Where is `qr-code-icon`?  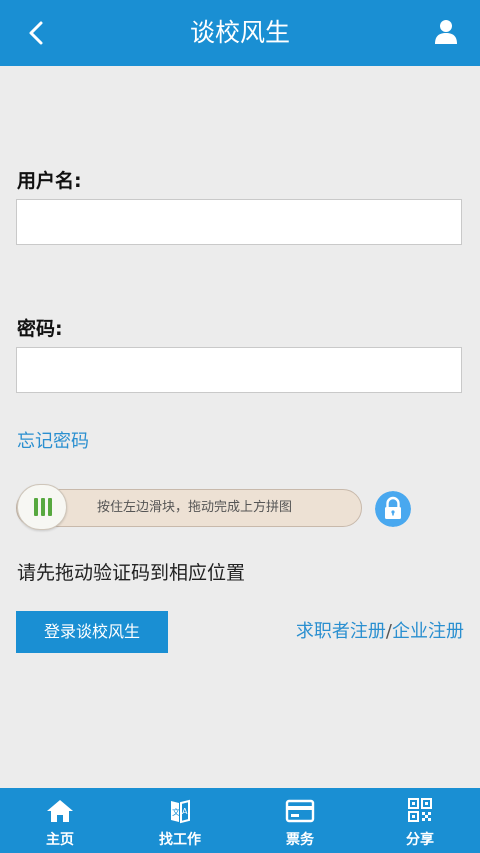 qr-code-icon is located at coordinates (420, 810).